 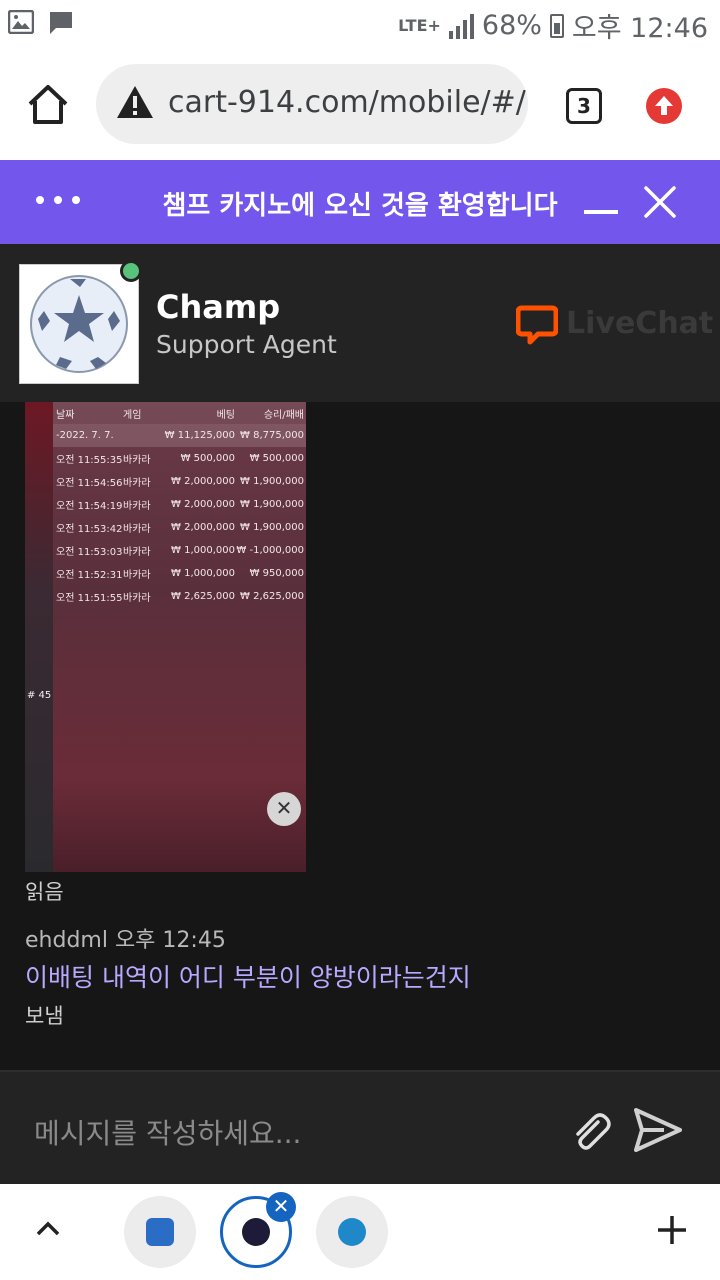 What do you see at coordinates (658, 1130) in the screenshot?
I see `send-icon` at bounding box center [658, 1130].